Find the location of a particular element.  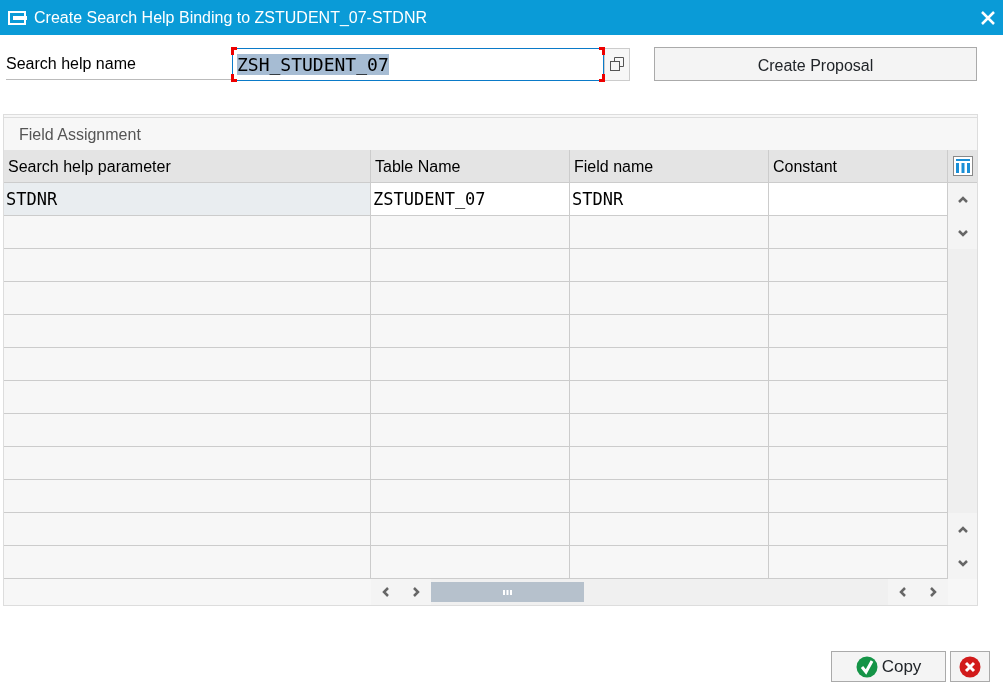

scroll-right-button is located at coordinates (416, 592).